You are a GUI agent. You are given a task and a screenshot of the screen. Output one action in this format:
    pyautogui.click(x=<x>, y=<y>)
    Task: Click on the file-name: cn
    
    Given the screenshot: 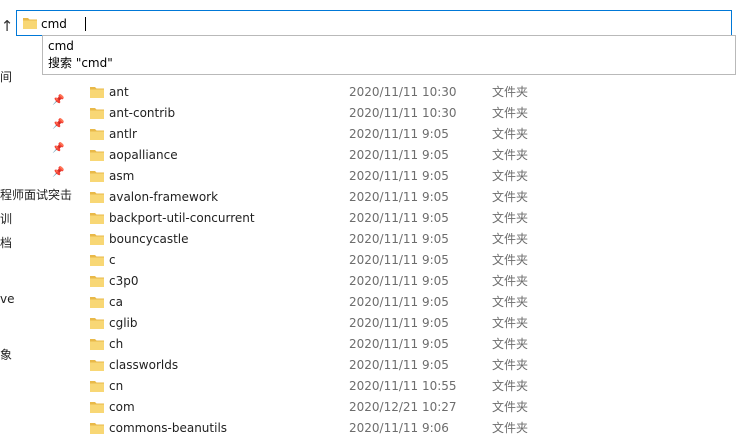 What is the action you would take?
    pyautogui.click(x=116, y=386)
    